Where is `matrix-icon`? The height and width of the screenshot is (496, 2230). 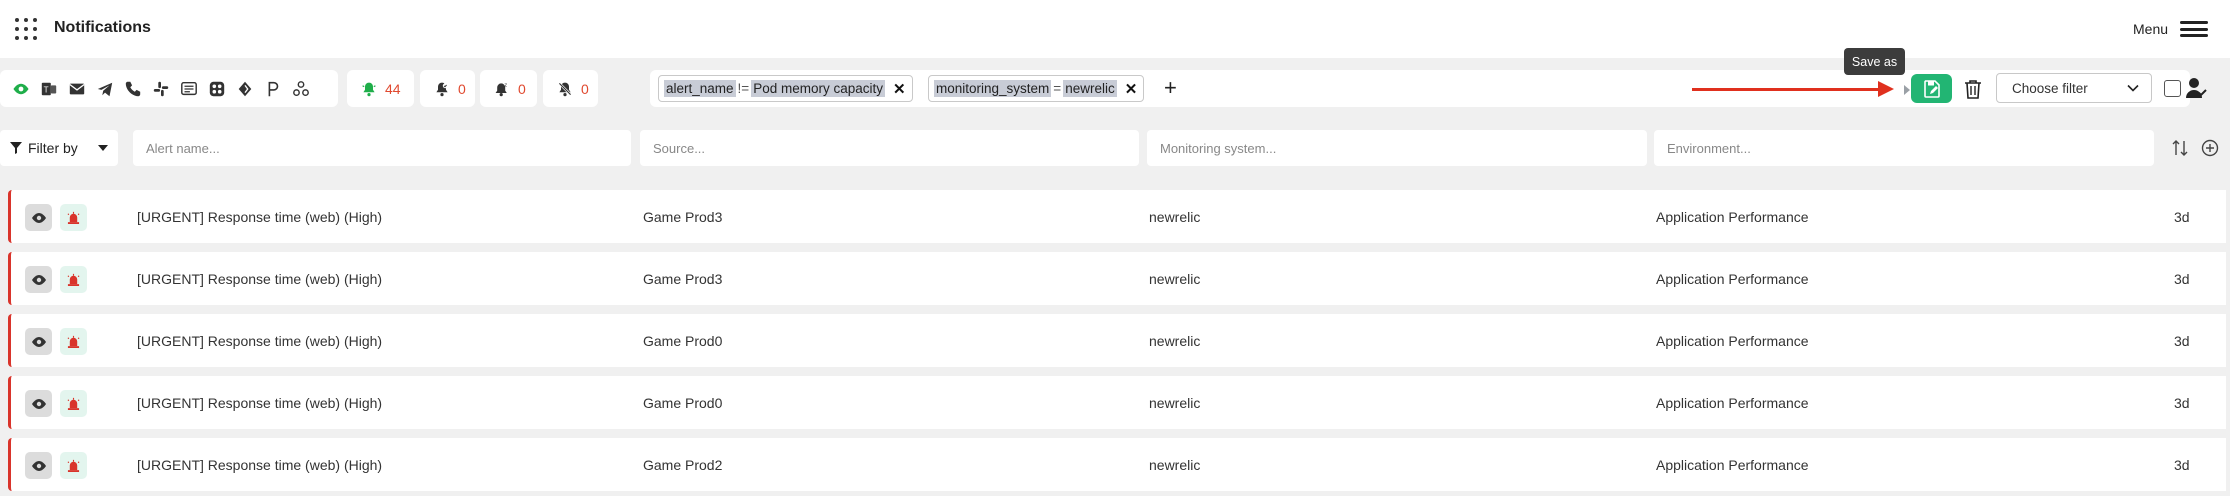 matrix-icon is located at coordinates (217, 89).